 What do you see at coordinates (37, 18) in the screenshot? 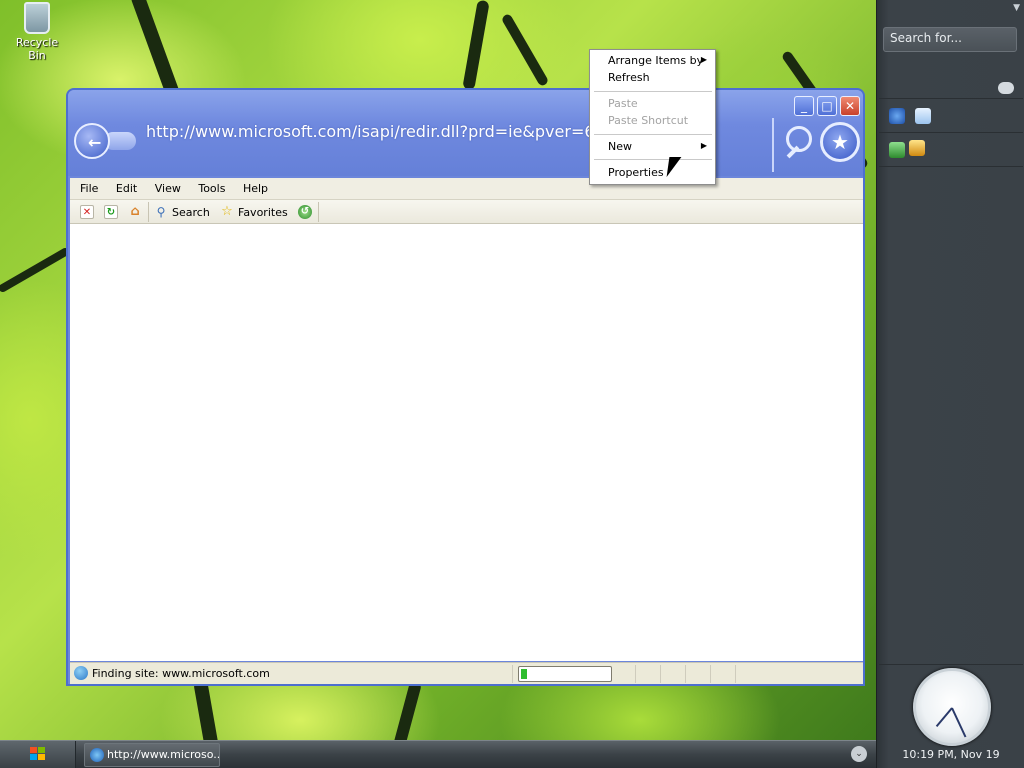
I see `recycle-bin-icon` at bounding box center [37, 18].